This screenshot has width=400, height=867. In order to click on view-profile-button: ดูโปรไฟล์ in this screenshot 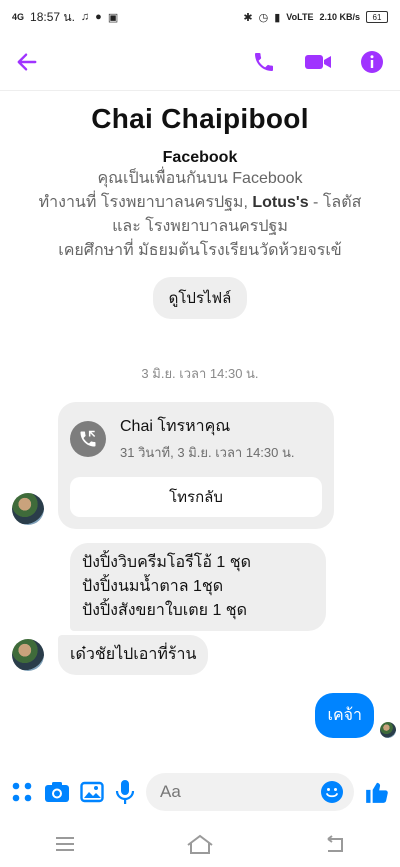, I will do `click(200, 298)`.